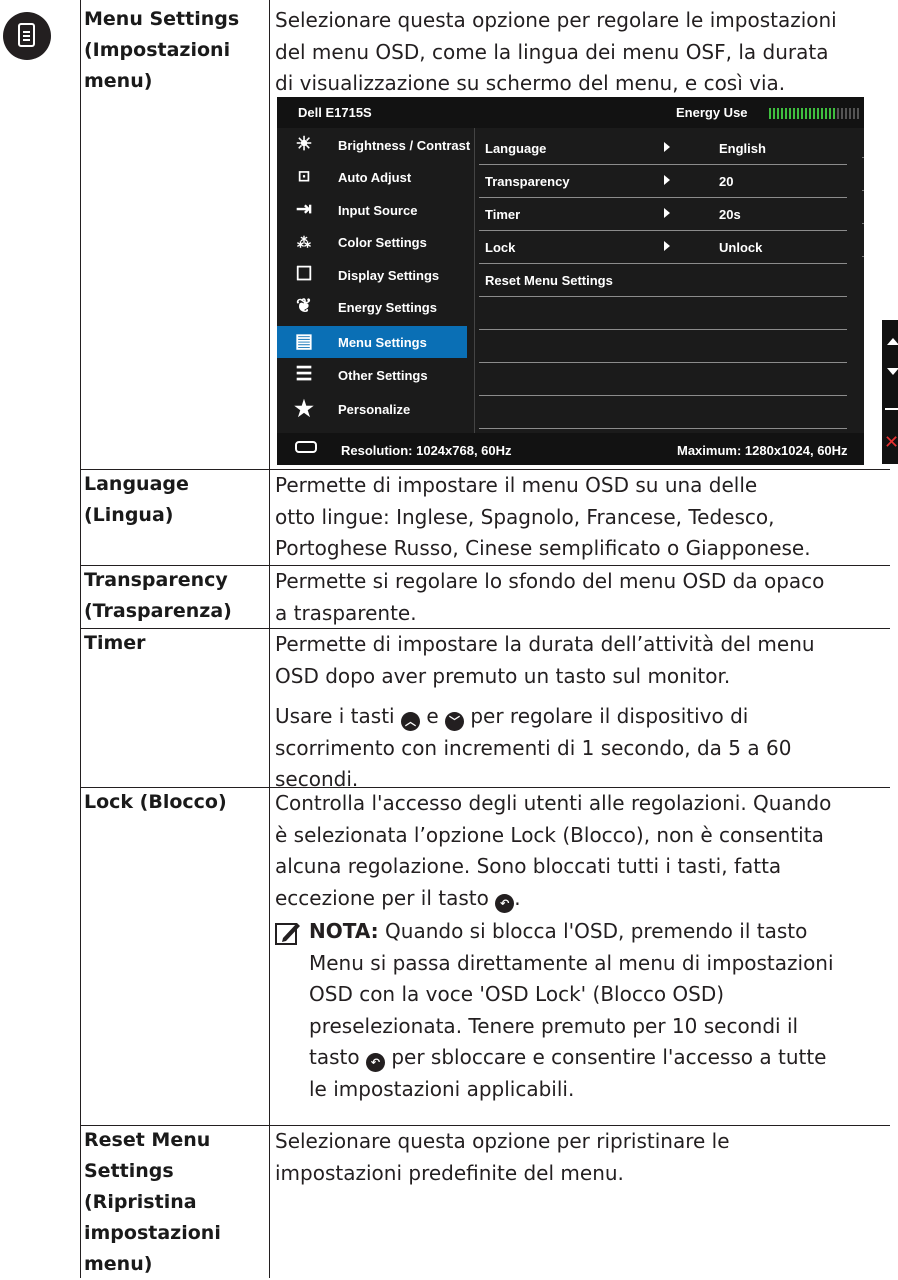 The width and height of the screenshot is (898, 1280). What do you see at coordinates (663, 148) in the screenshot?
I see `osd-sub-language: Language English` at bounding box center [663, 148].